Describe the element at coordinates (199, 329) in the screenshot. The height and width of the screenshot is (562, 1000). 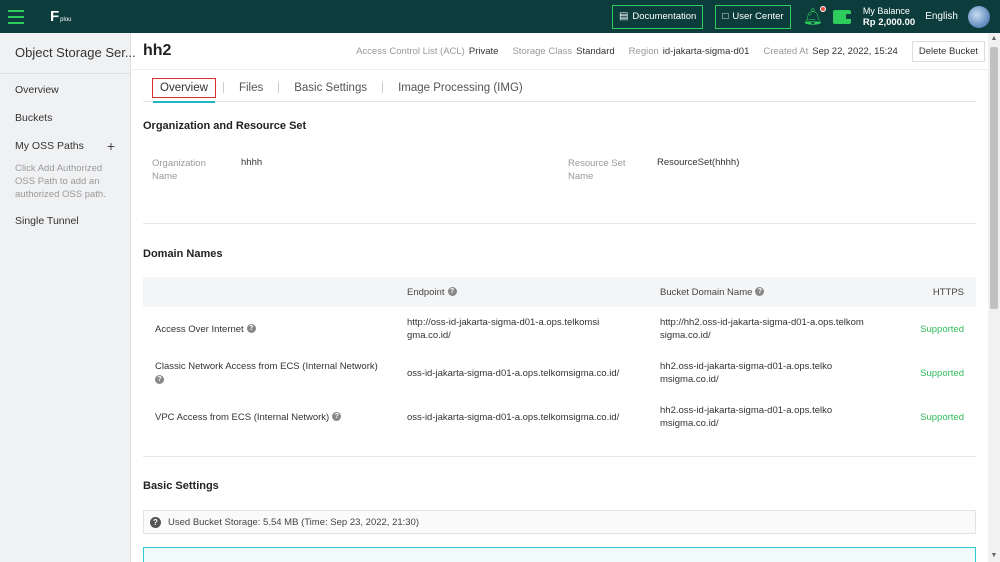
I see `row-name-label: Access Over Internet` at that location.